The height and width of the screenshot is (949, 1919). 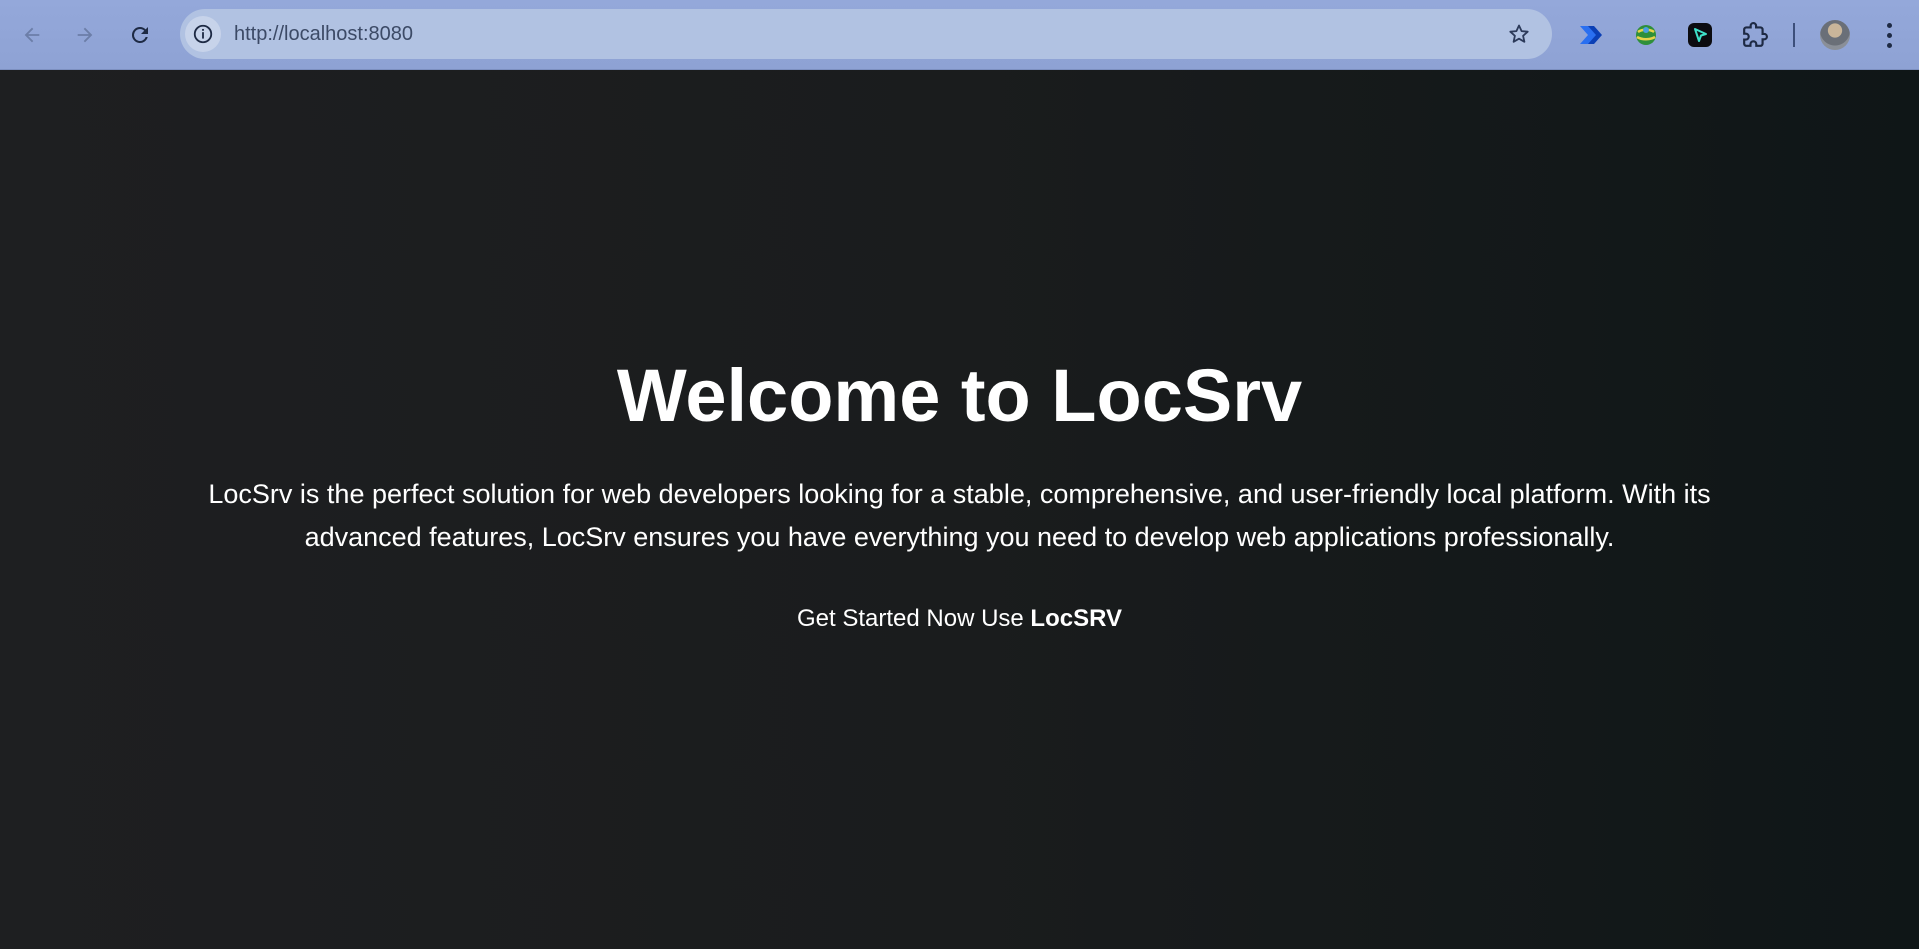 I want to click on reload-icon, so click(x=139, y=34).